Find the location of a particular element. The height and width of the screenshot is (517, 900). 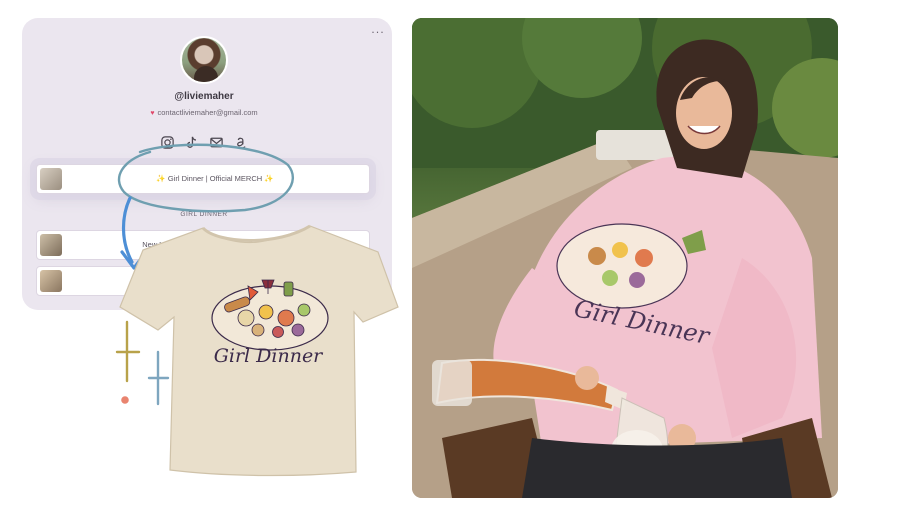

mail-icon is located at coordinates (216, 142).